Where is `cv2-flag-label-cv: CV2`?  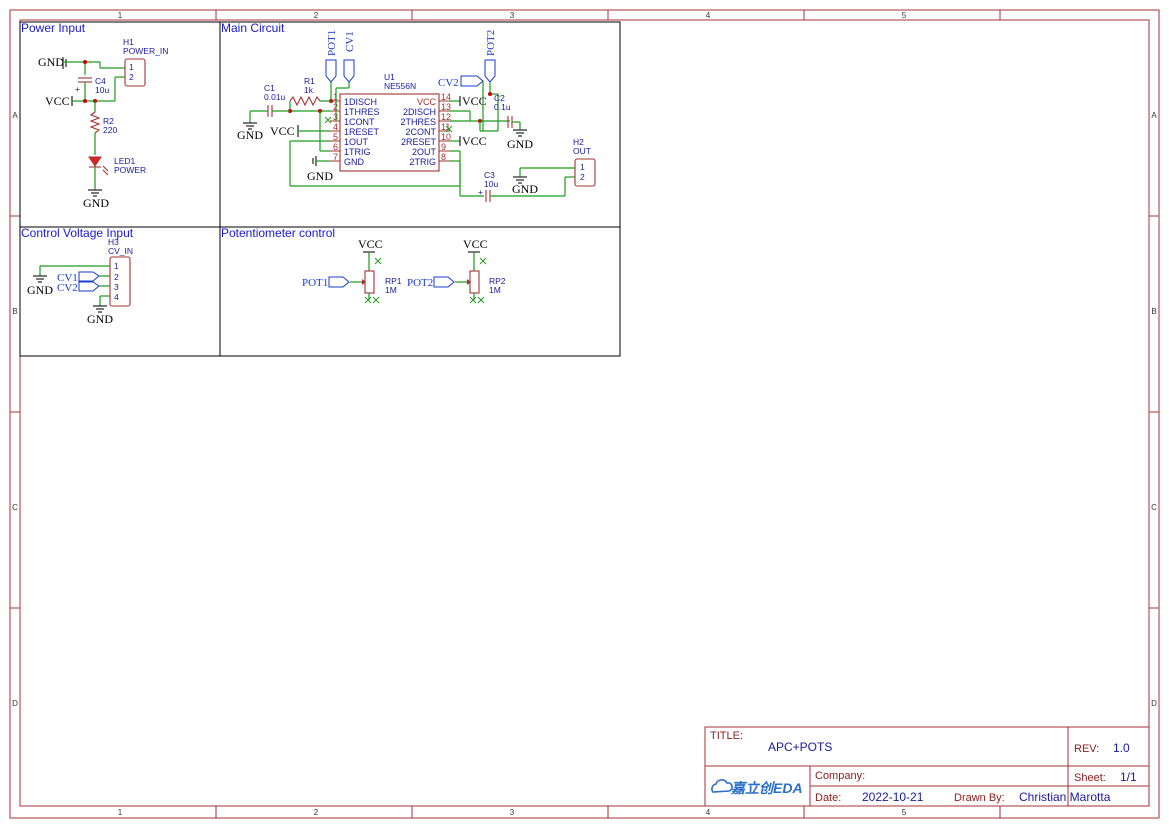
cv2-flag-label-cv: CV2 is located at coordinates (67, 288).